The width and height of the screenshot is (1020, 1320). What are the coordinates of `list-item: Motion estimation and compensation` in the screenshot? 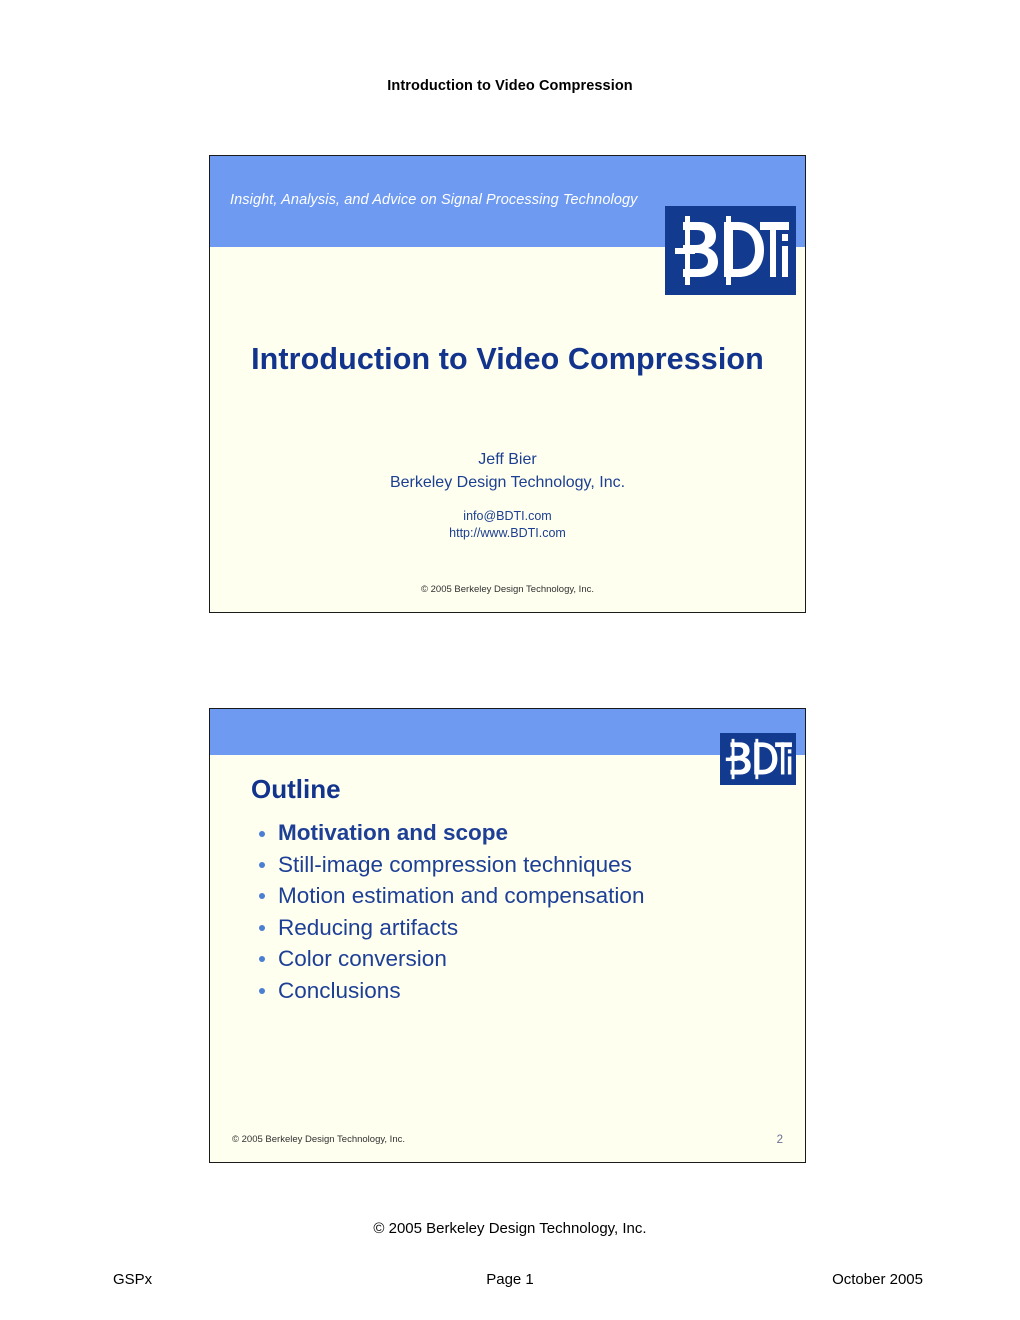 It's located at (518, 896).